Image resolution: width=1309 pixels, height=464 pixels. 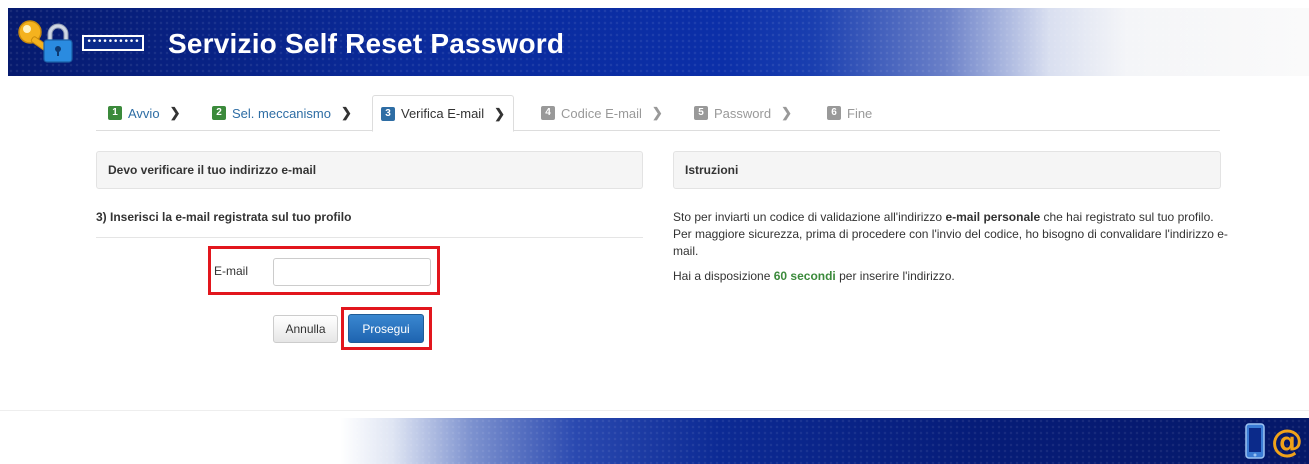 What do you see at coordinates (1287, 441) in the screenshot?
I see `at-icon: @` at bounding box center [1287, 441].